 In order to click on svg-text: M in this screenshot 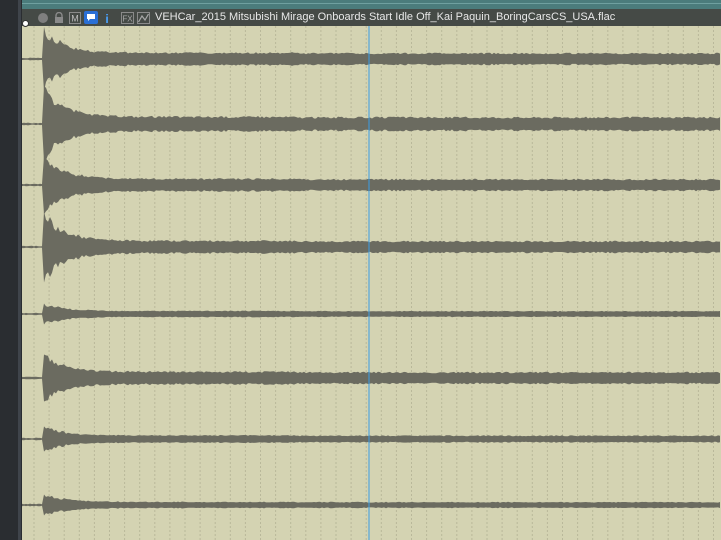, I will do `click(75, 18)`.